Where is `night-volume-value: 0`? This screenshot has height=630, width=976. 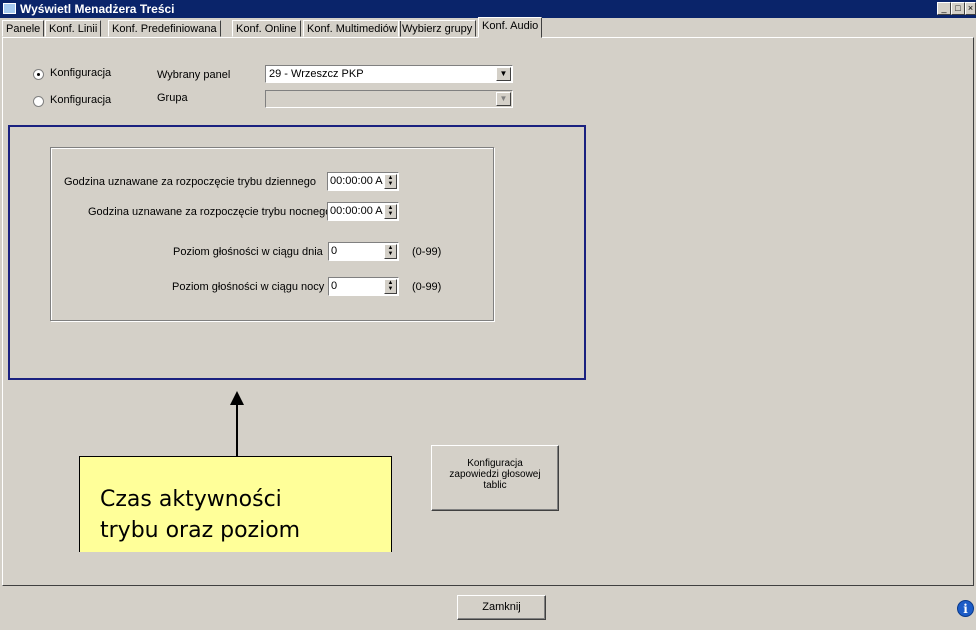
night-volume-value: 0 is located at coordinates (334, 286).